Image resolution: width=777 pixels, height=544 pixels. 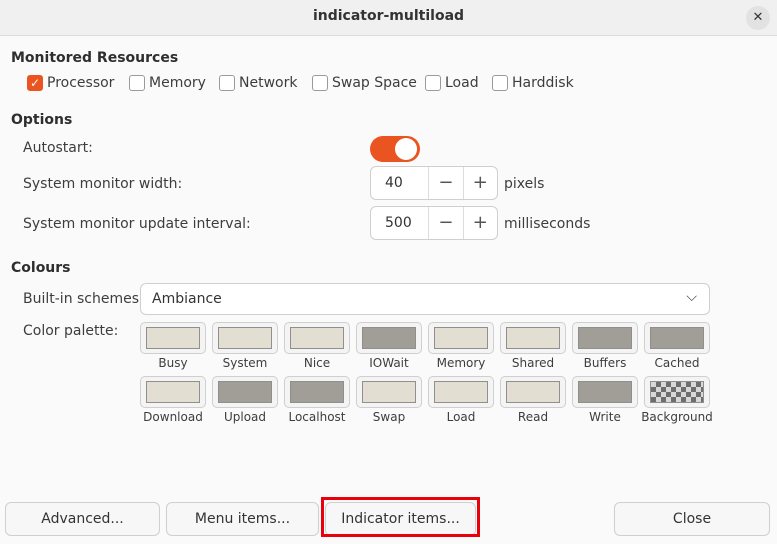 I want to click on checkbox-processor: ✓ Processor, so click(x=70, y=83).